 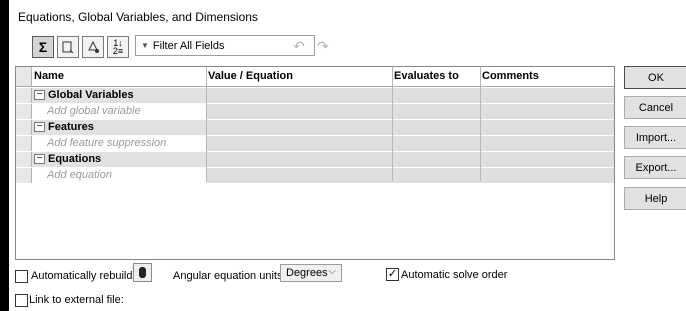 I want to click on auto-rebuild-label: Automatically rebuild, so click(x=82, y=276).